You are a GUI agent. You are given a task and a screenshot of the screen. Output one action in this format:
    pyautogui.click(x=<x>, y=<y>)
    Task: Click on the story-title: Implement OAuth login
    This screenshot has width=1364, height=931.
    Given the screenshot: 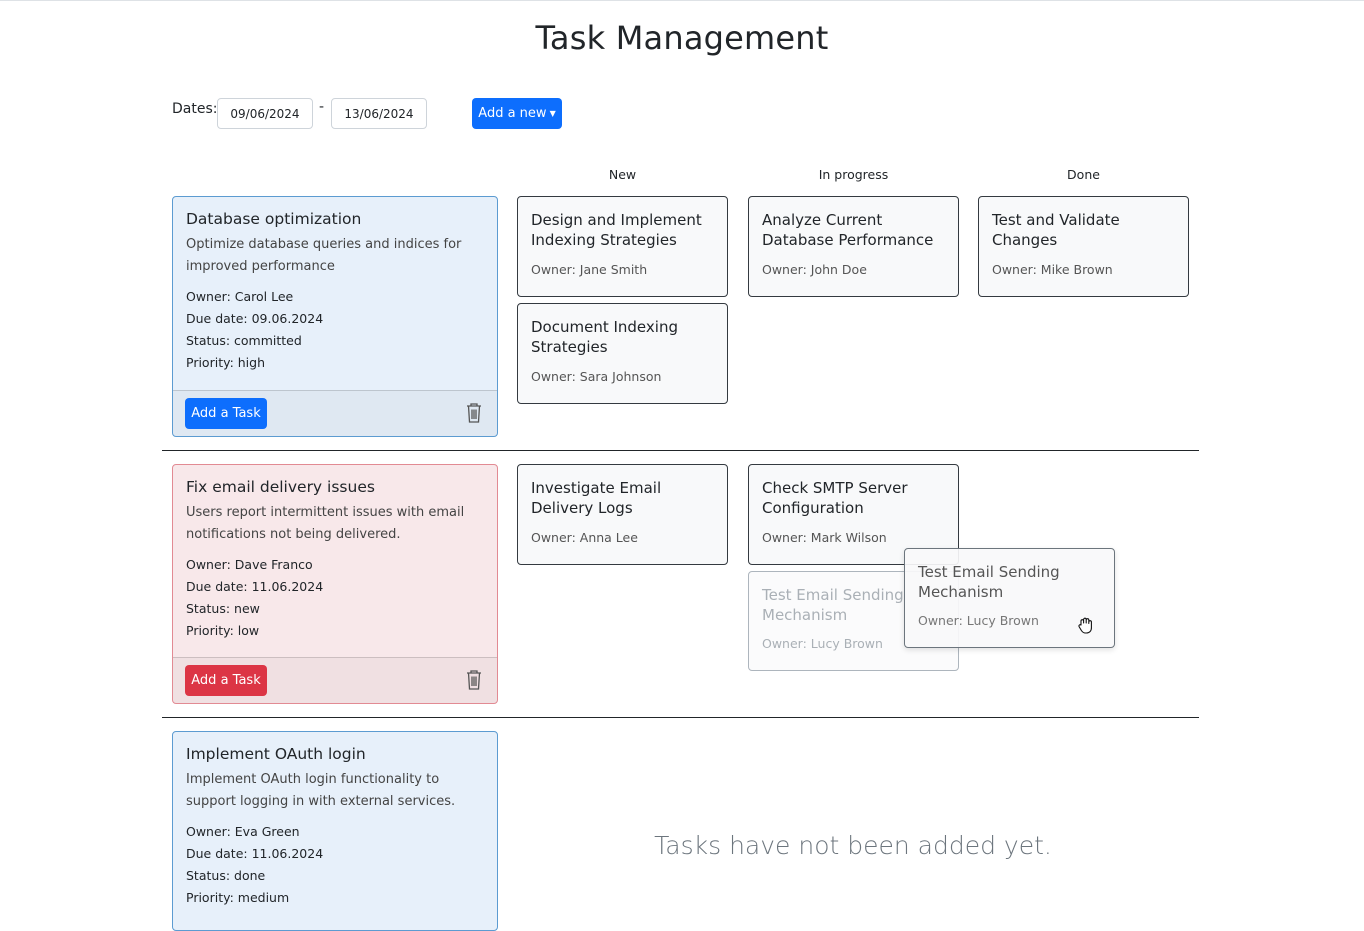 What is the action you would take?
    pyautogui.click(x=276, y=754)
    